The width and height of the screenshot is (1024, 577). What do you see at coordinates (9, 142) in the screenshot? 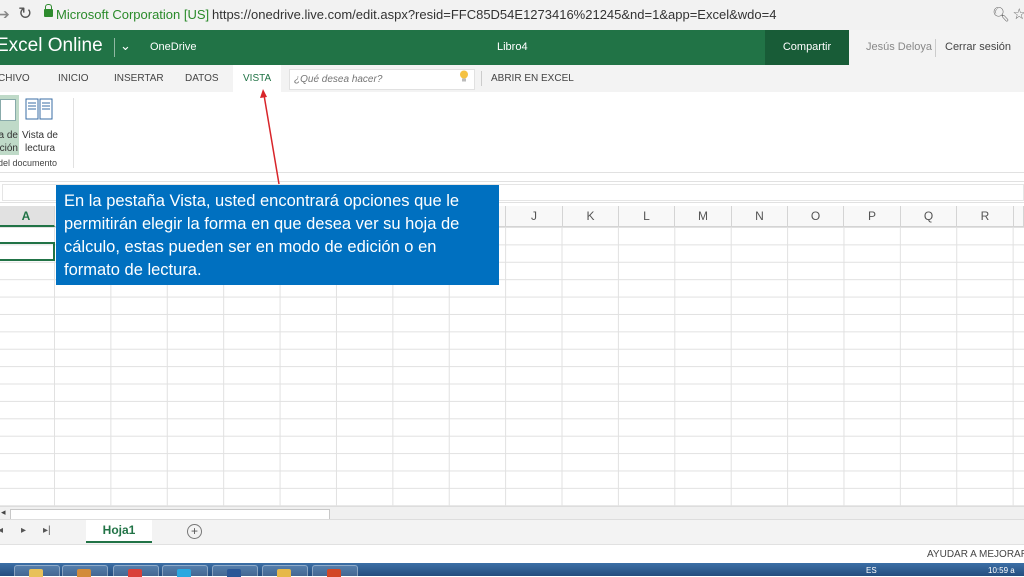
I see `editing-view-label: a de ción` at bounding box center [9, 142].